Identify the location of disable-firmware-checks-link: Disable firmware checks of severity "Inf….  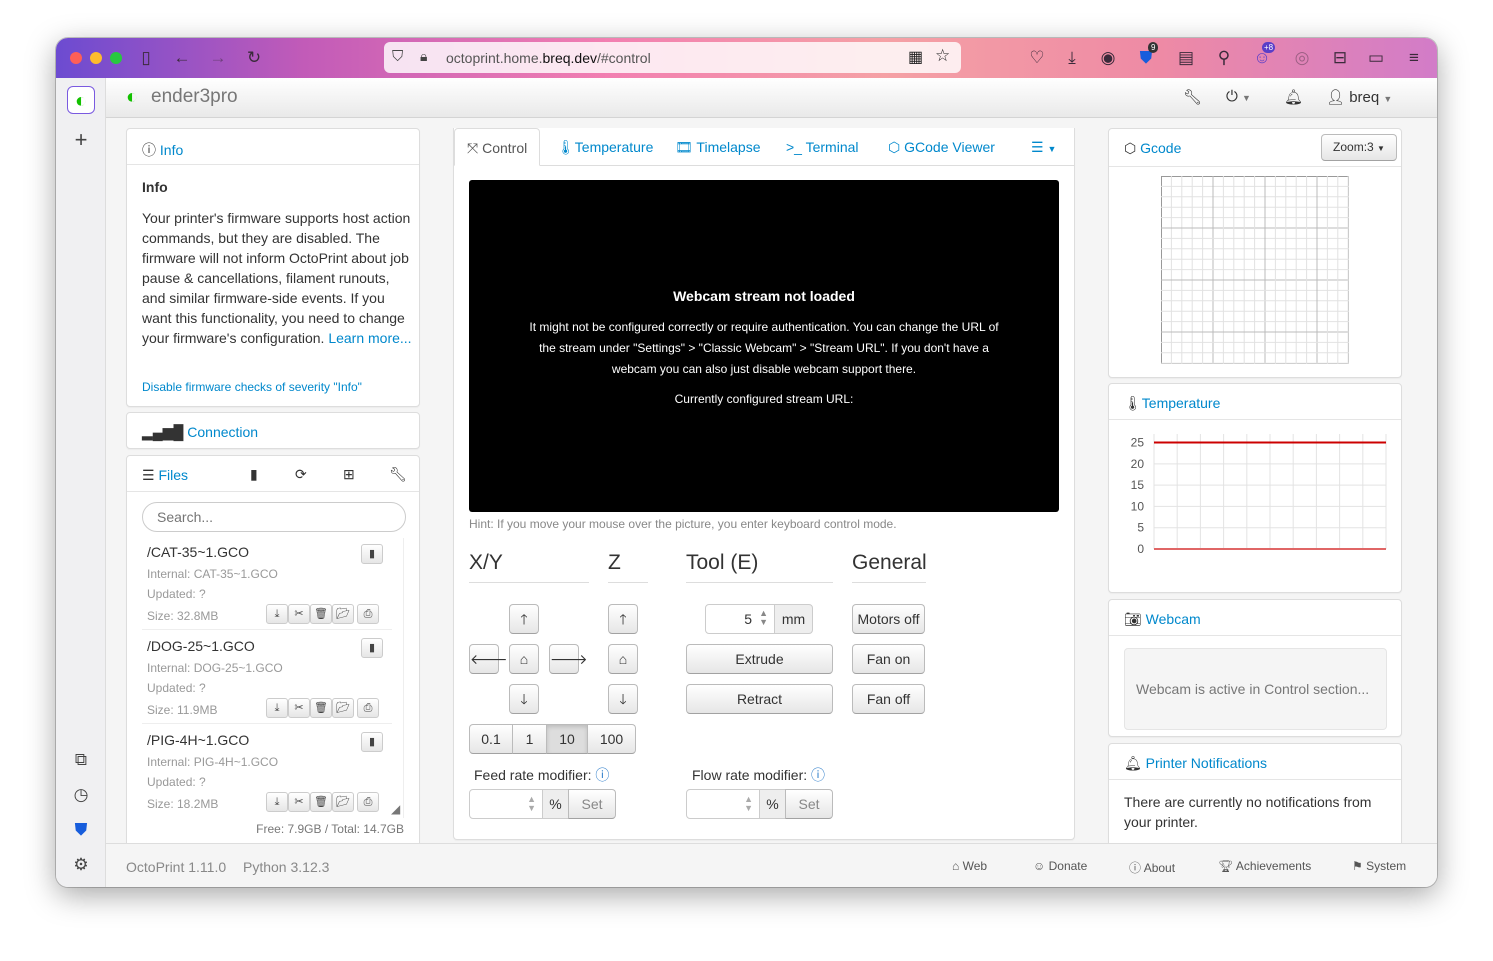
(252, 387).